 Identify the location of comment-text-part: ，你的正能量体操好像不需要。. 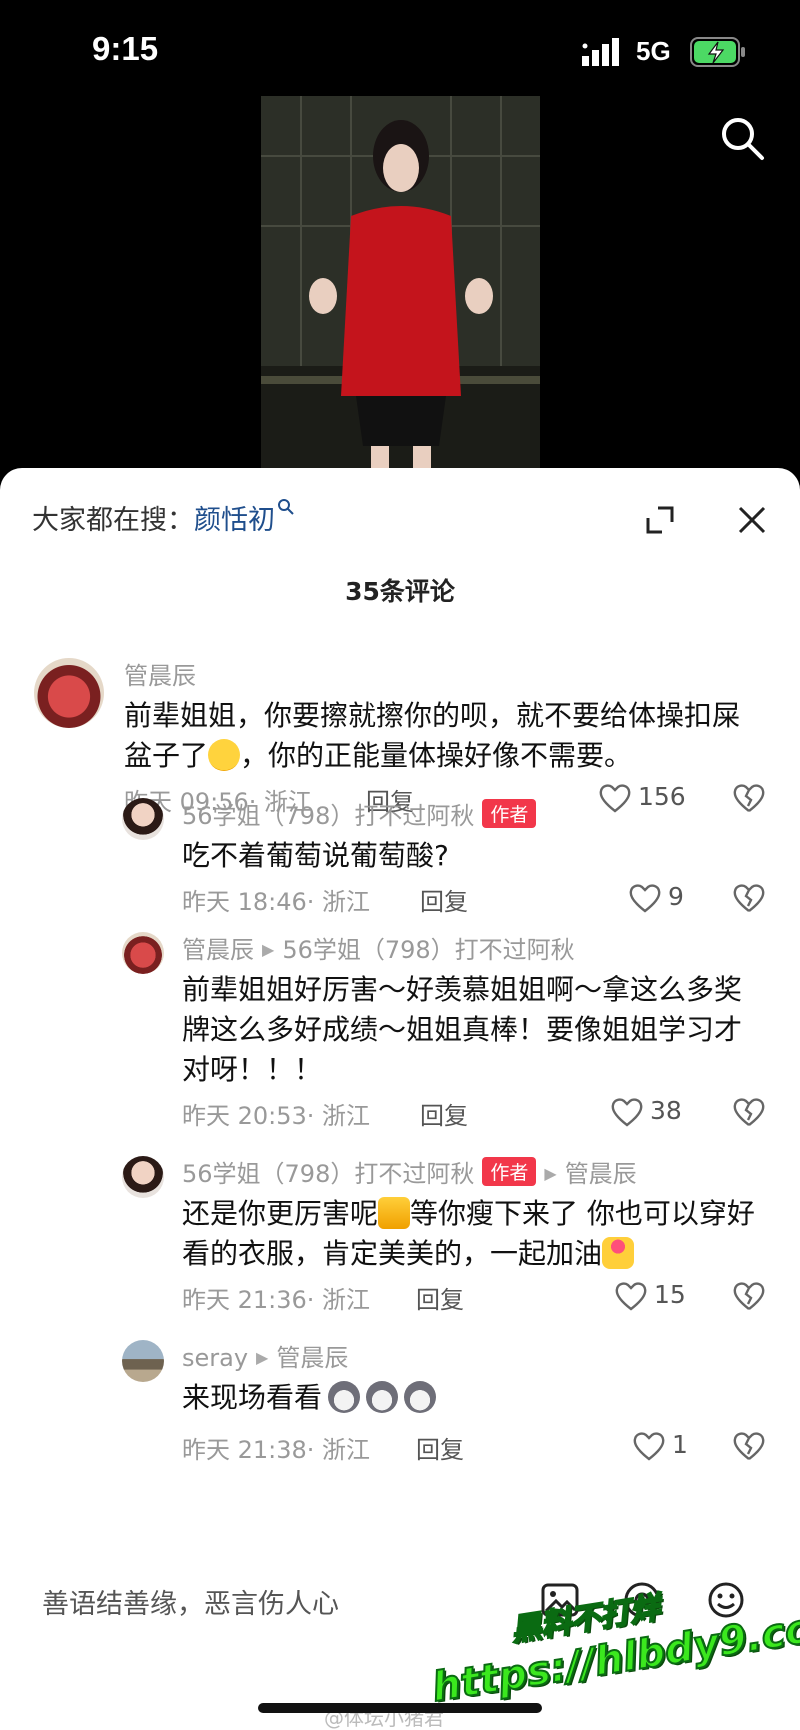
(436, 755).